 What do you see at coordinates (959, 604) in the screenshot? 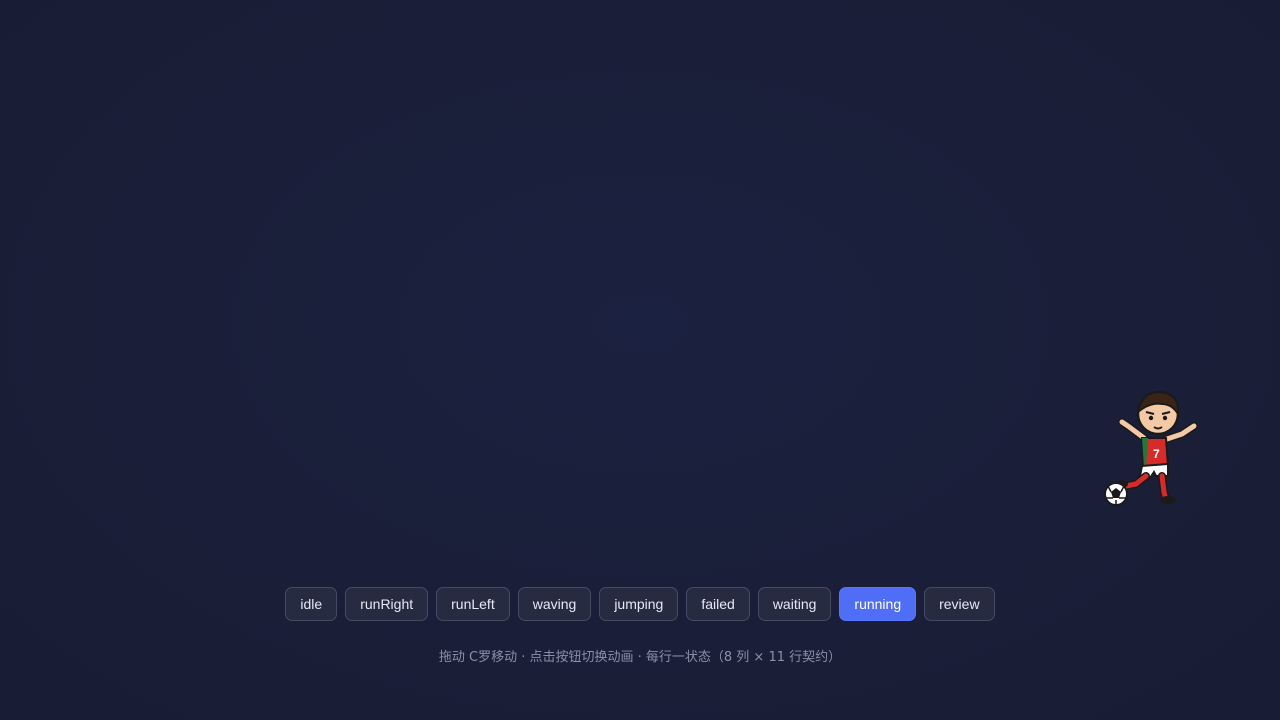
I see `animation-button-review: review` at bounding box center [959, 604].